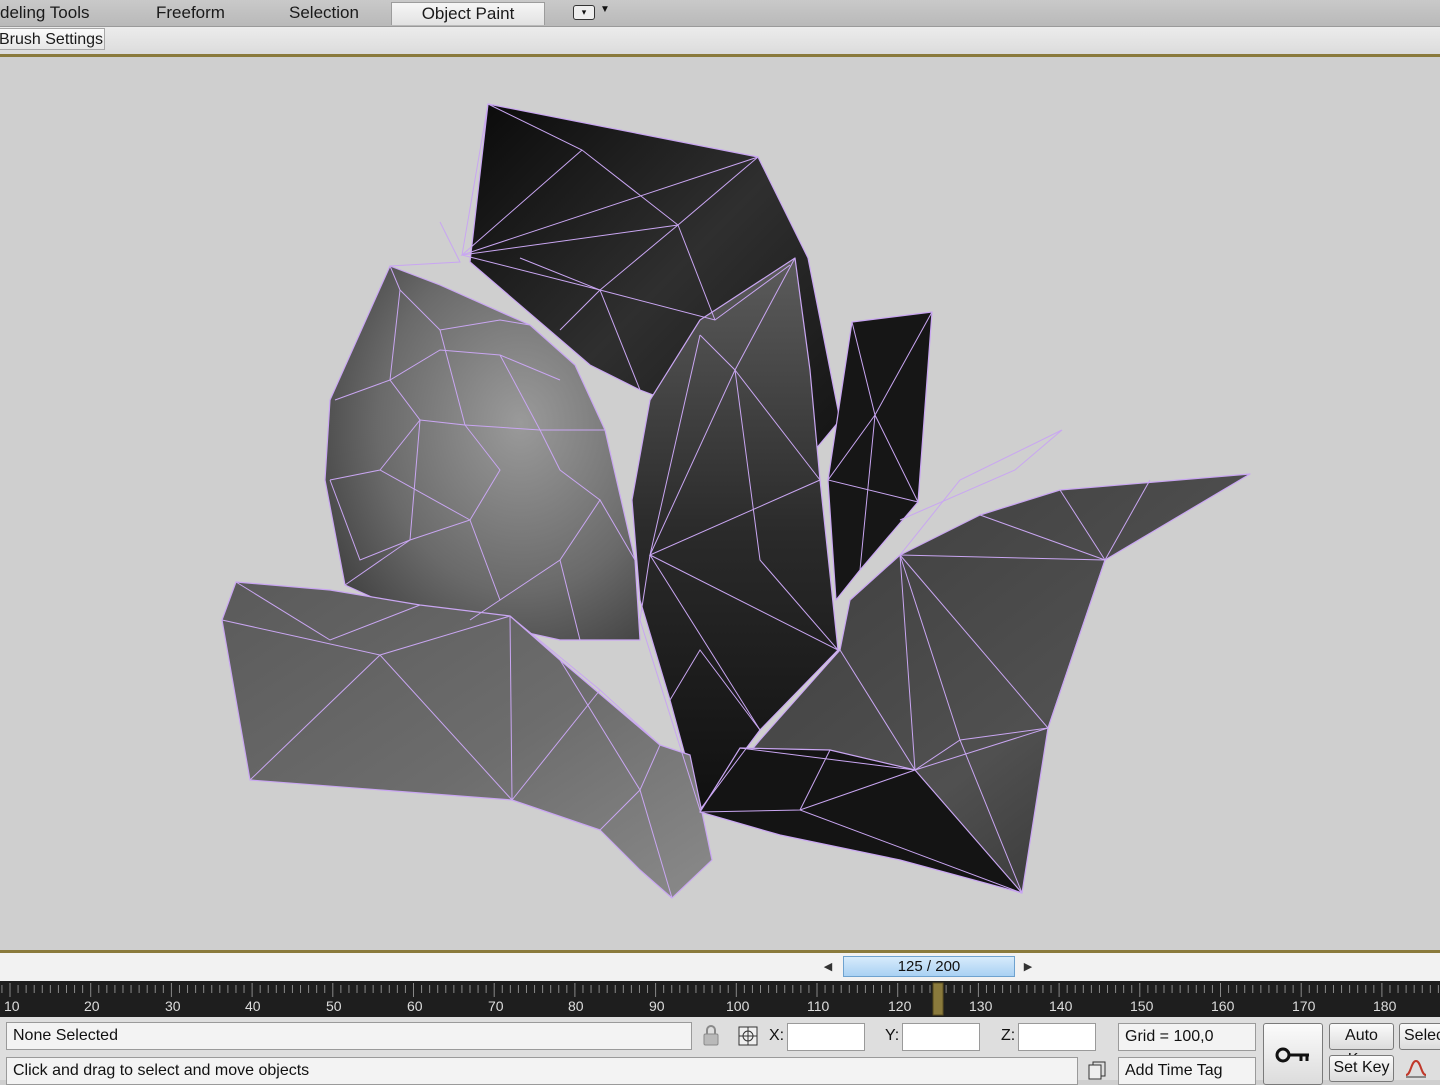  Describe the element at coordinates (52, 39) in the screenshot. I see `brush-settings-button: Brush Settings` at that location.